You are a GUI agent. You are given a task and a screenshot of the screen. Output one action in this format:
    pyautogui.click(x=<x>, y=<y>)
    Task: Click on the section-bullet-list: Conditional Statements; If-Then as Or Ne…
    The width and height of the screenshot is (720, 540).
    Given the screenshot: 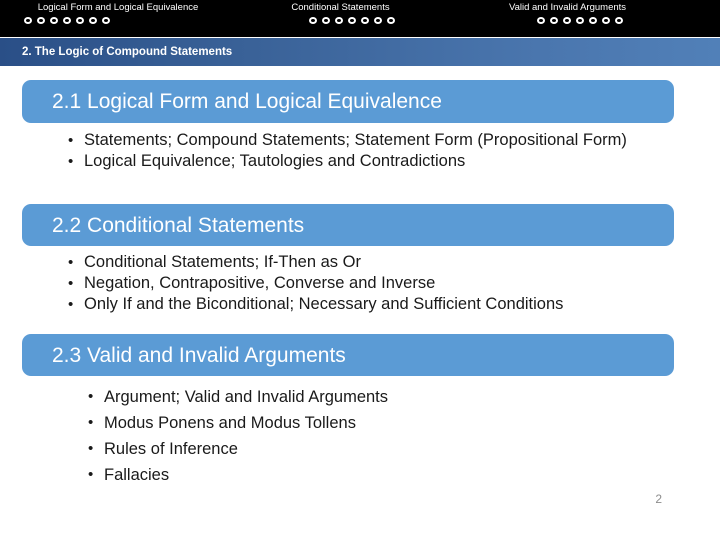 What is the action you would take?
    pyautogui.click(x=363, y=283)
    